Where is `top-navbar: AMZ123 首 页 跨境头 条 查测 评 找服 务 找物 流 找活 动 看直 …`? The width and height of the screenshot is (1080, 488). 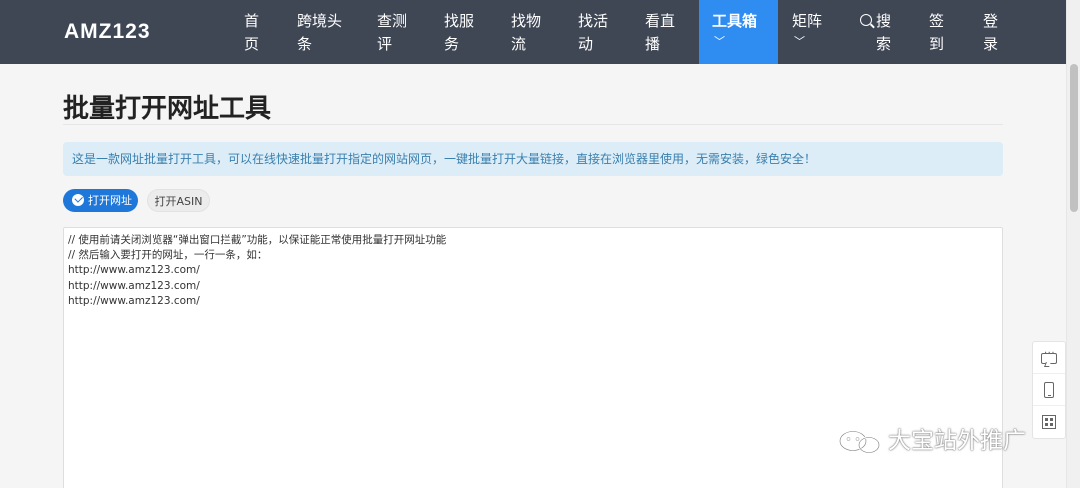 top-navbar: AMZ123 首 页 跨境头 条 查测 评 找服 务 找物 流 找活 动 看直 … is located at coordinates (533, 32).